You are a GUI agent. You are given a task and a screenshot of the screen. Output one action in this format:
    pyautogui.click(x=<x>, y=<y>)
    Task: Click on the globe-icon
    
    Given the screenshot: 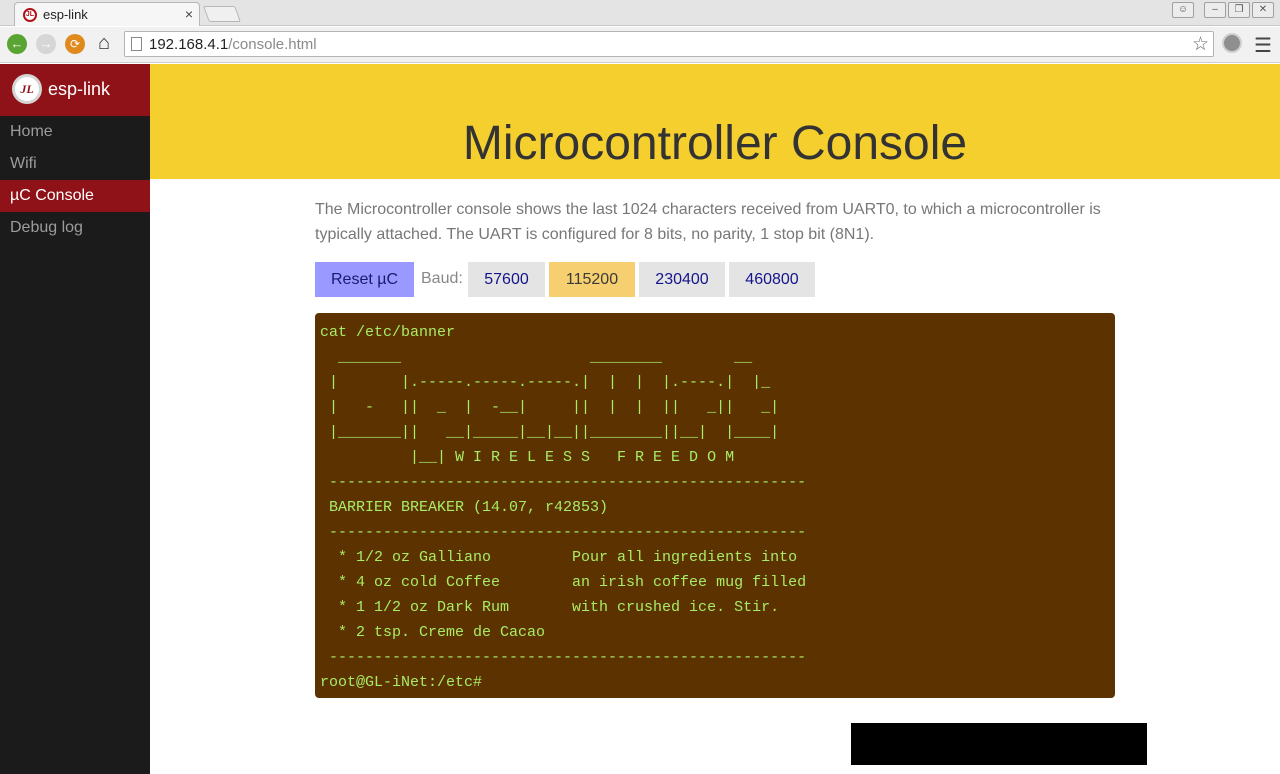 What is the action you would take?
    pyautogui.click(x=1232, y=43)
    